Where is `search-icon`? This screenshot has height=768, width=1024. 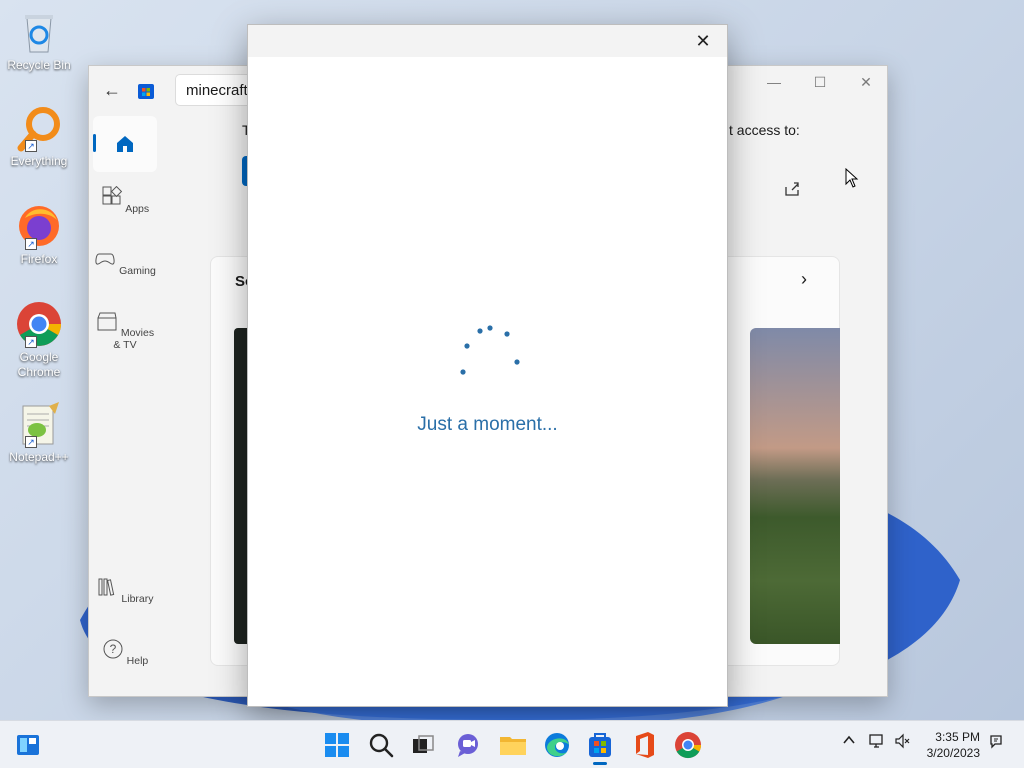 search-icon is located at coordinates (381, 745).